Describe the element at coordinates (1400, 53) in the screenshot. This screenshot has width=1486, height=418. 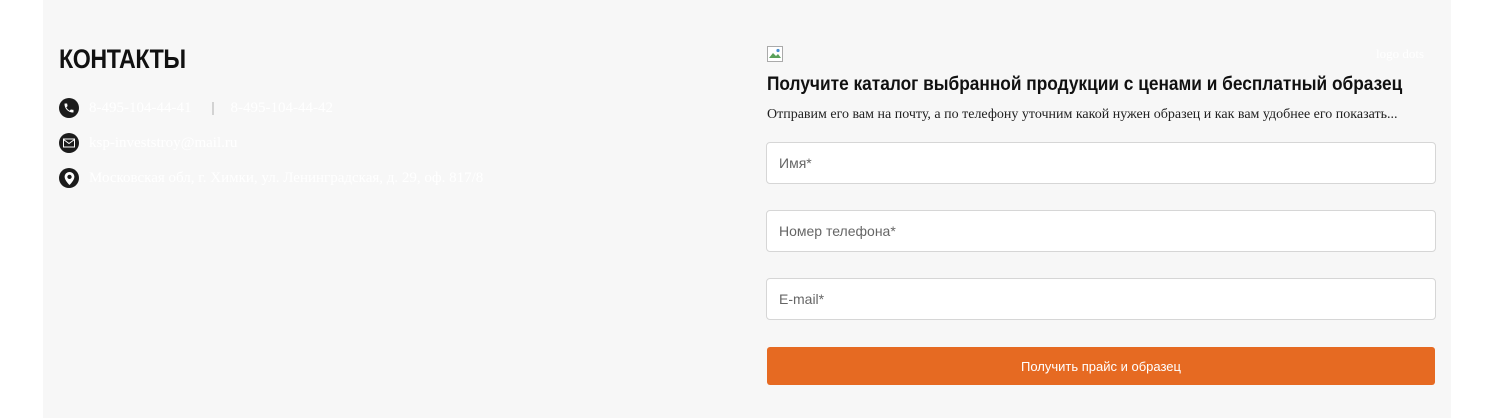
I see `logo-alt-text: logo dots` at that location.